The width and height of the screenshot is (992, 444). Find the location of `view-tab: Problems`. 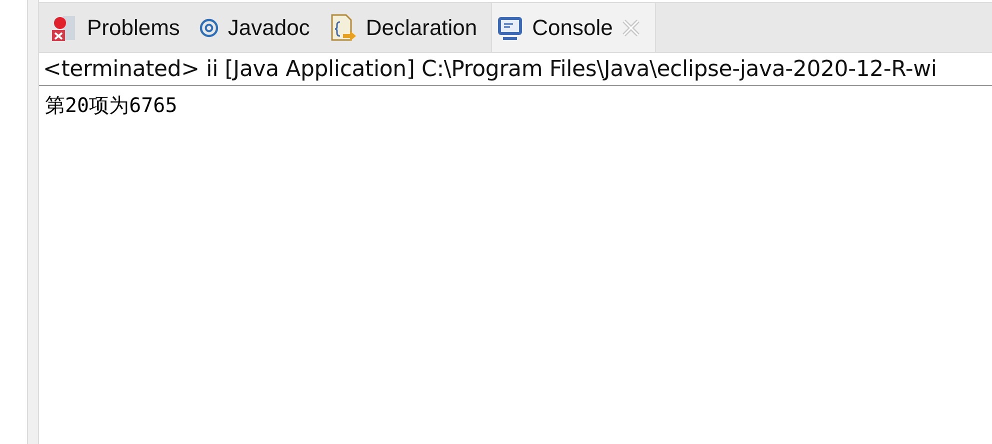

view-tab: Problems is located at coordinates (119, 27).